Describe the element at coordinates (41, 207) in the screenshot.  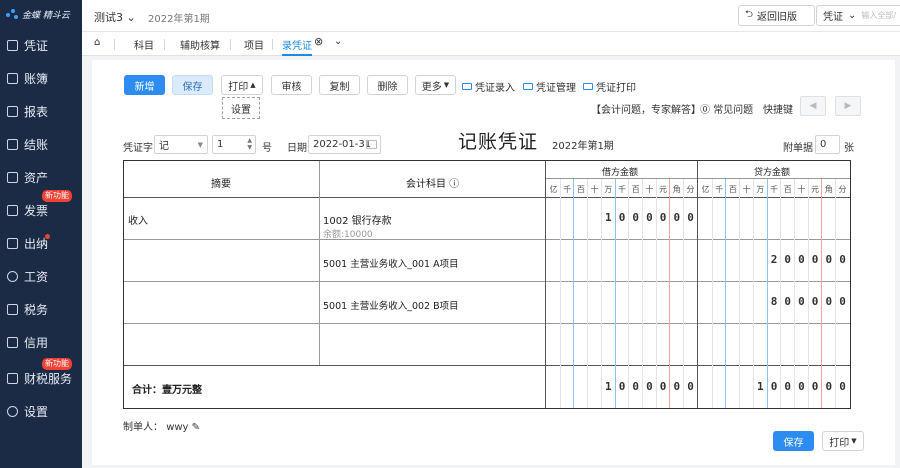
I see `nav-invoice: 发票 新功能` at that location.